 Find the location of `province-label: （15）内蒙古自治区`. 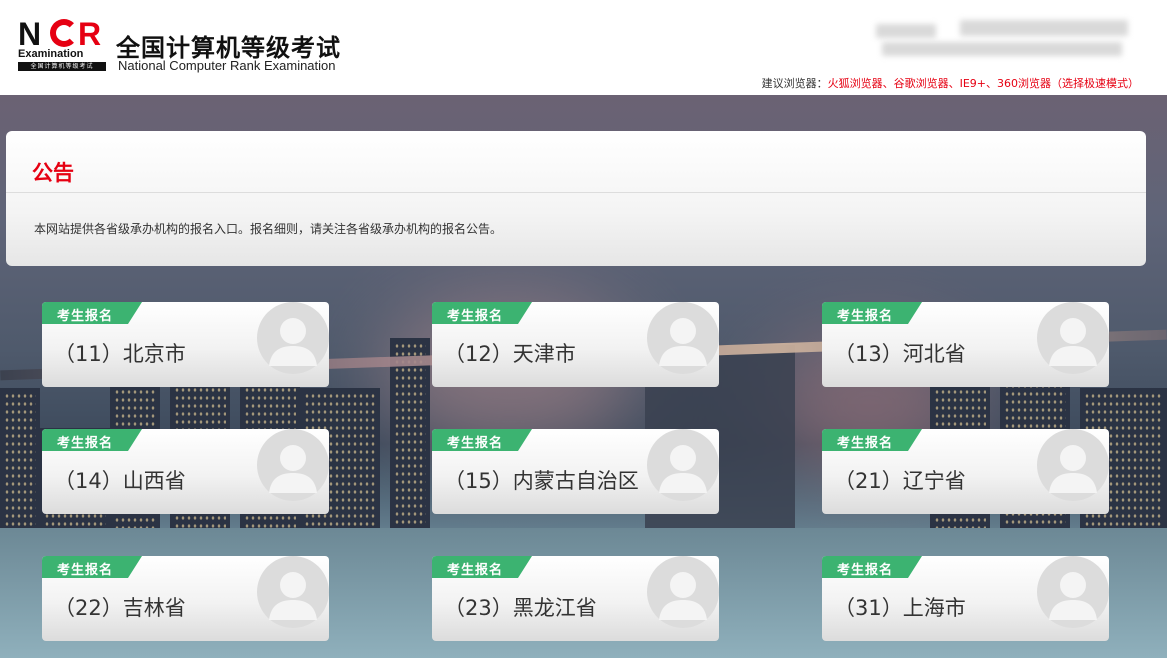

province-label: （15）内蒙古自治区 is located at coordinates (541, 481).